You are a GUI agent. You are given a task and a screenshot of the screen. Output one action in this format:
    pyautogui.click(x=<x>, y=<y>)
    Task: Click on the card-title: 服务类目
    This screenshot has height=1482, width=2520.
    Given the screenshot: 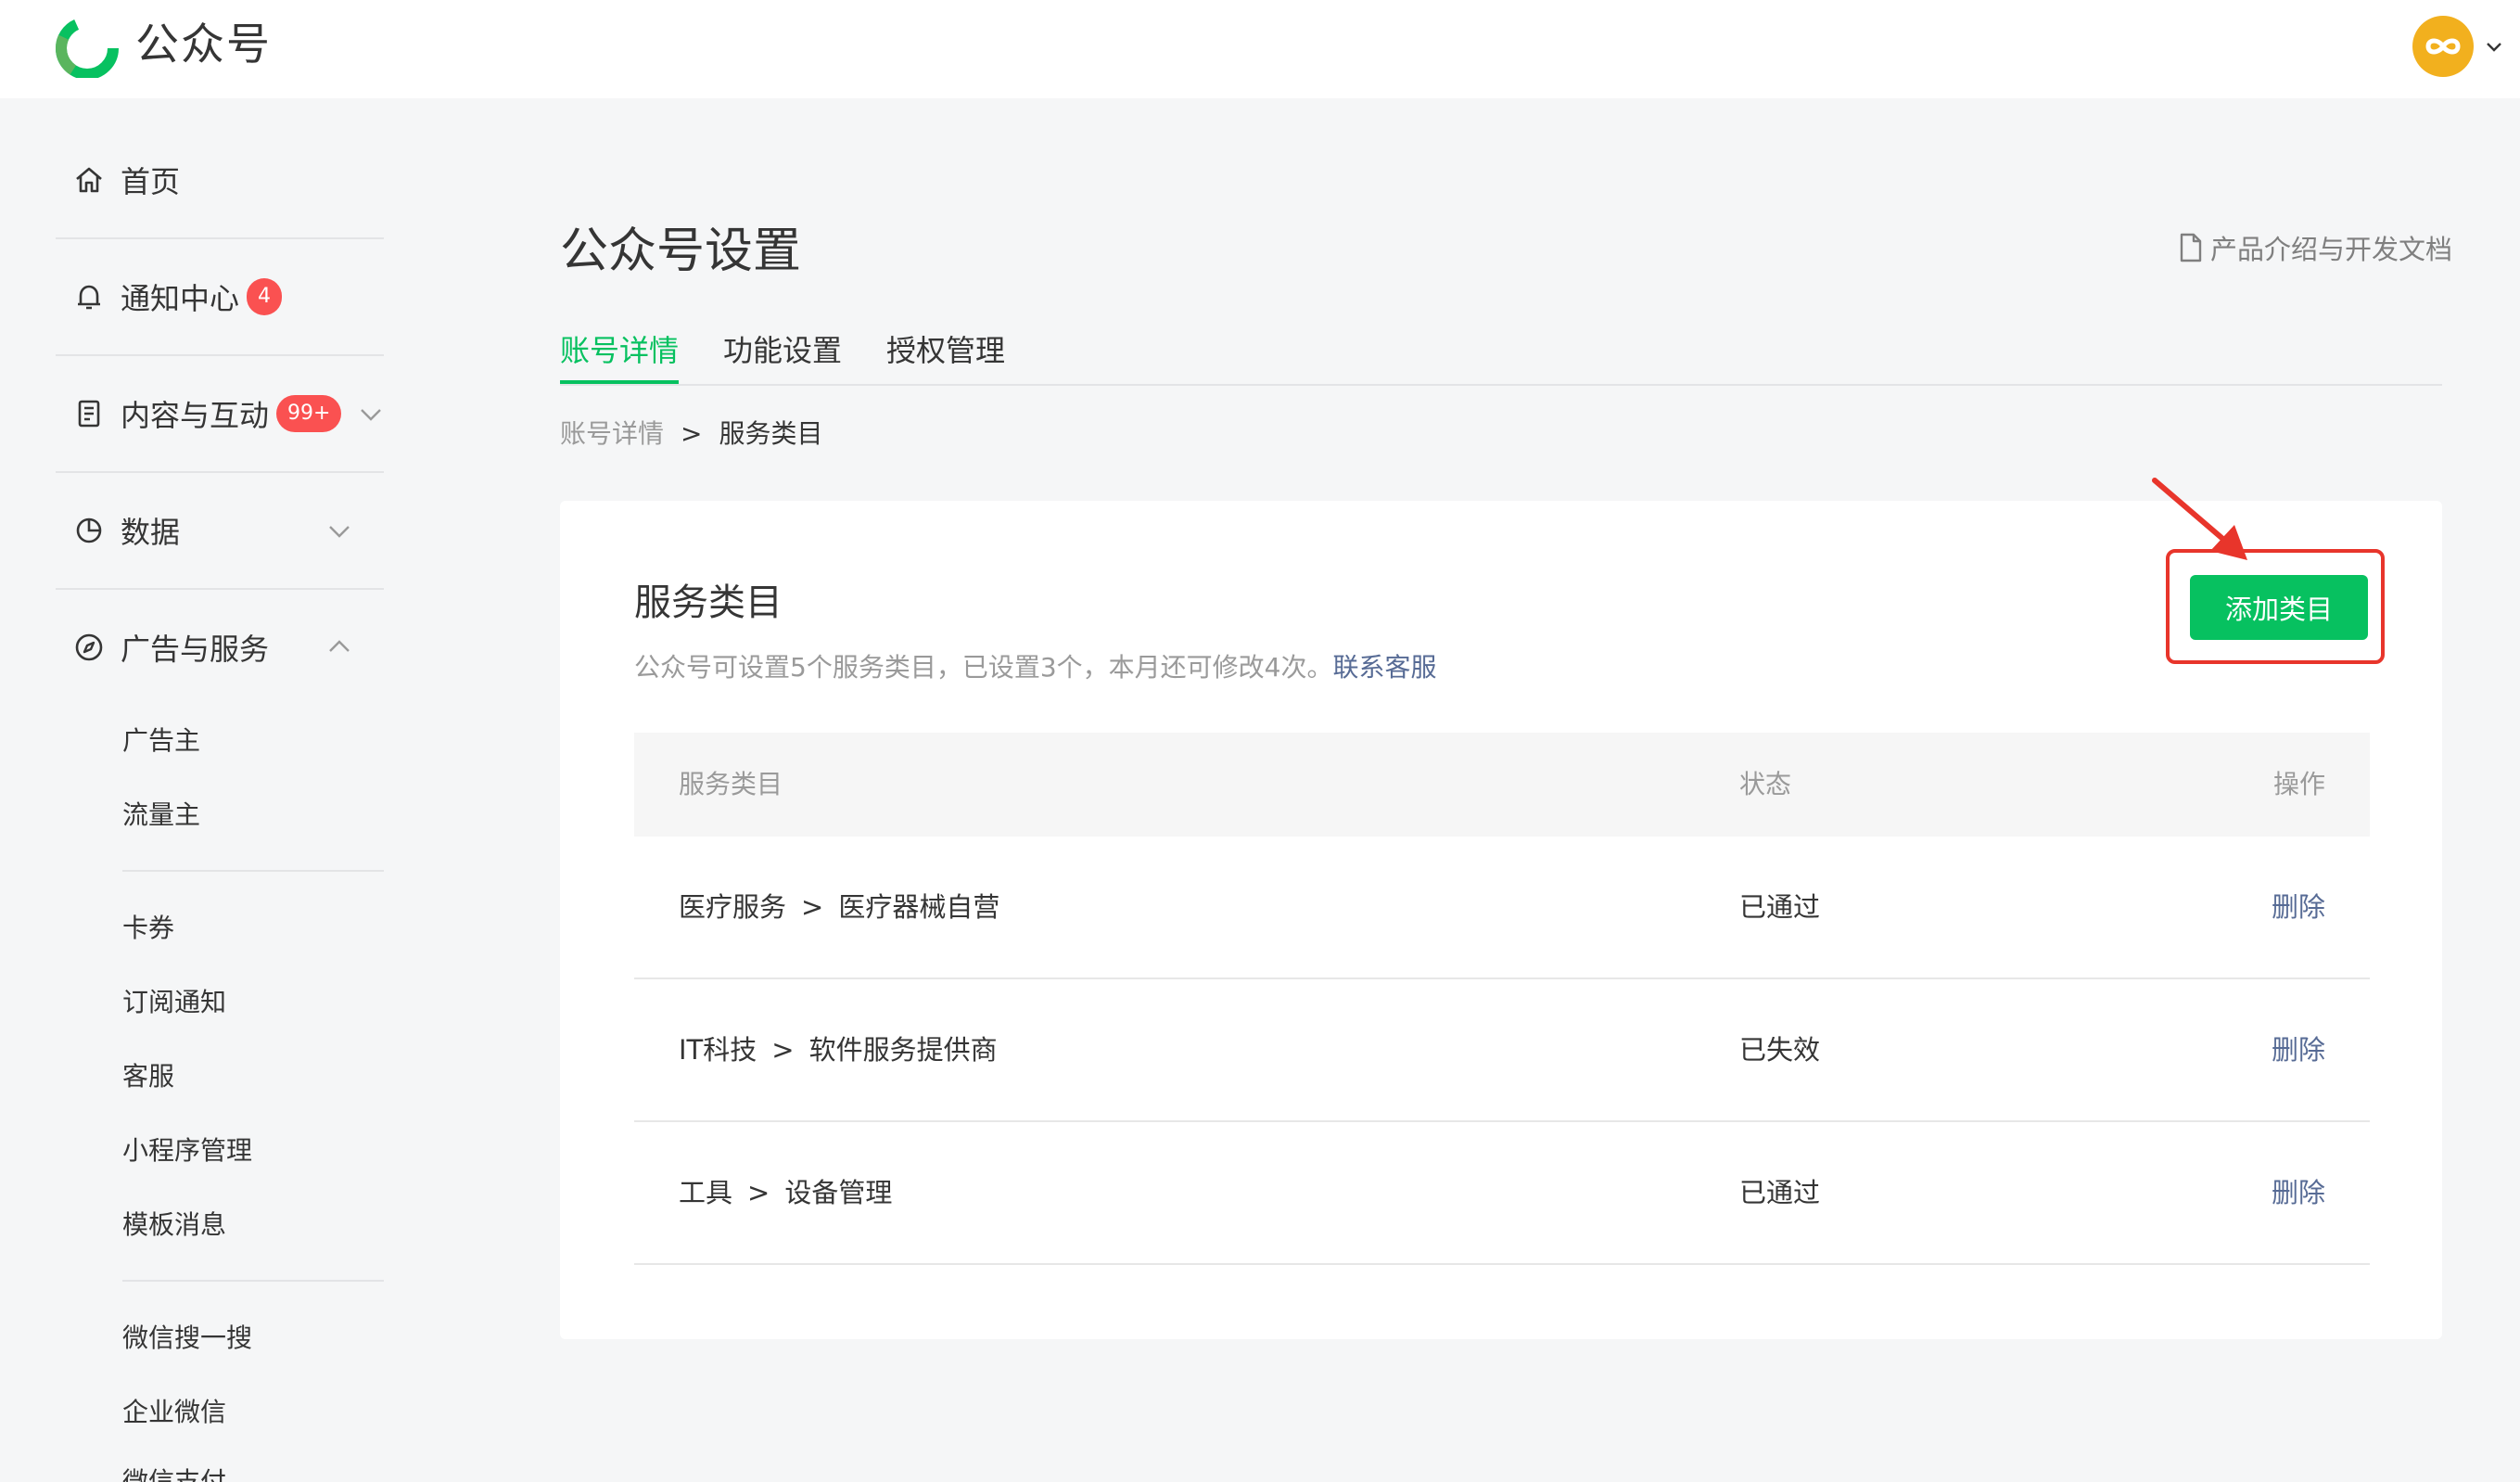 What is the action you would take?
    pyautogui.click(x=708, y=603)
    